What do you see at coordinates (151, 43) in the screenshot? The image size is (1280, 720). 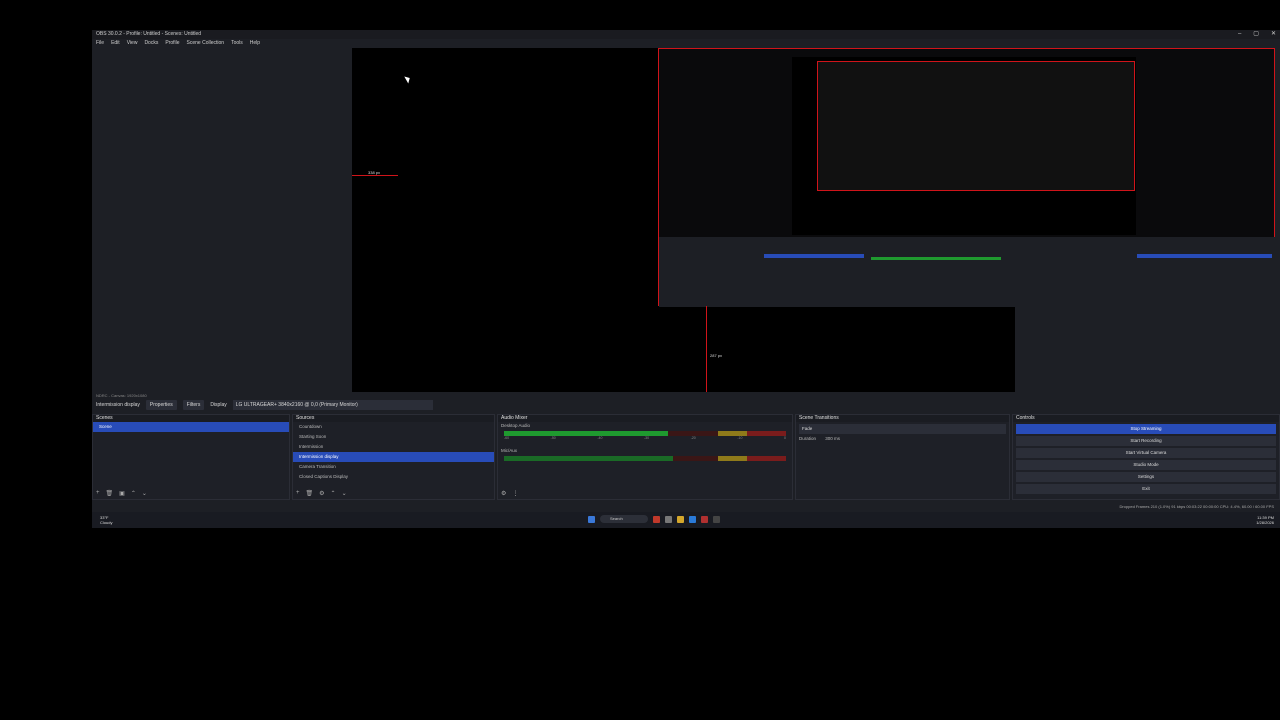 I see `menu-docks: Docks` at bounding box center [151, 43].